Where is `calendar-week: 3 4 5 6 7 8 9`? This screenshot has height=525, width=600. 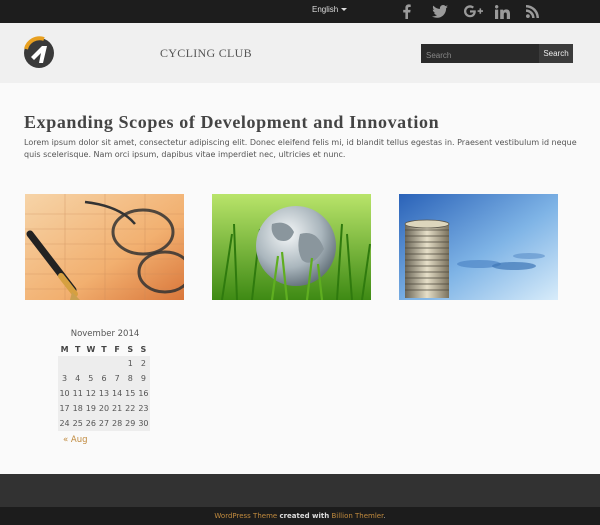 calendar-week: 3 4 5 6 7 8 9 is located at coordinates (104, 378).